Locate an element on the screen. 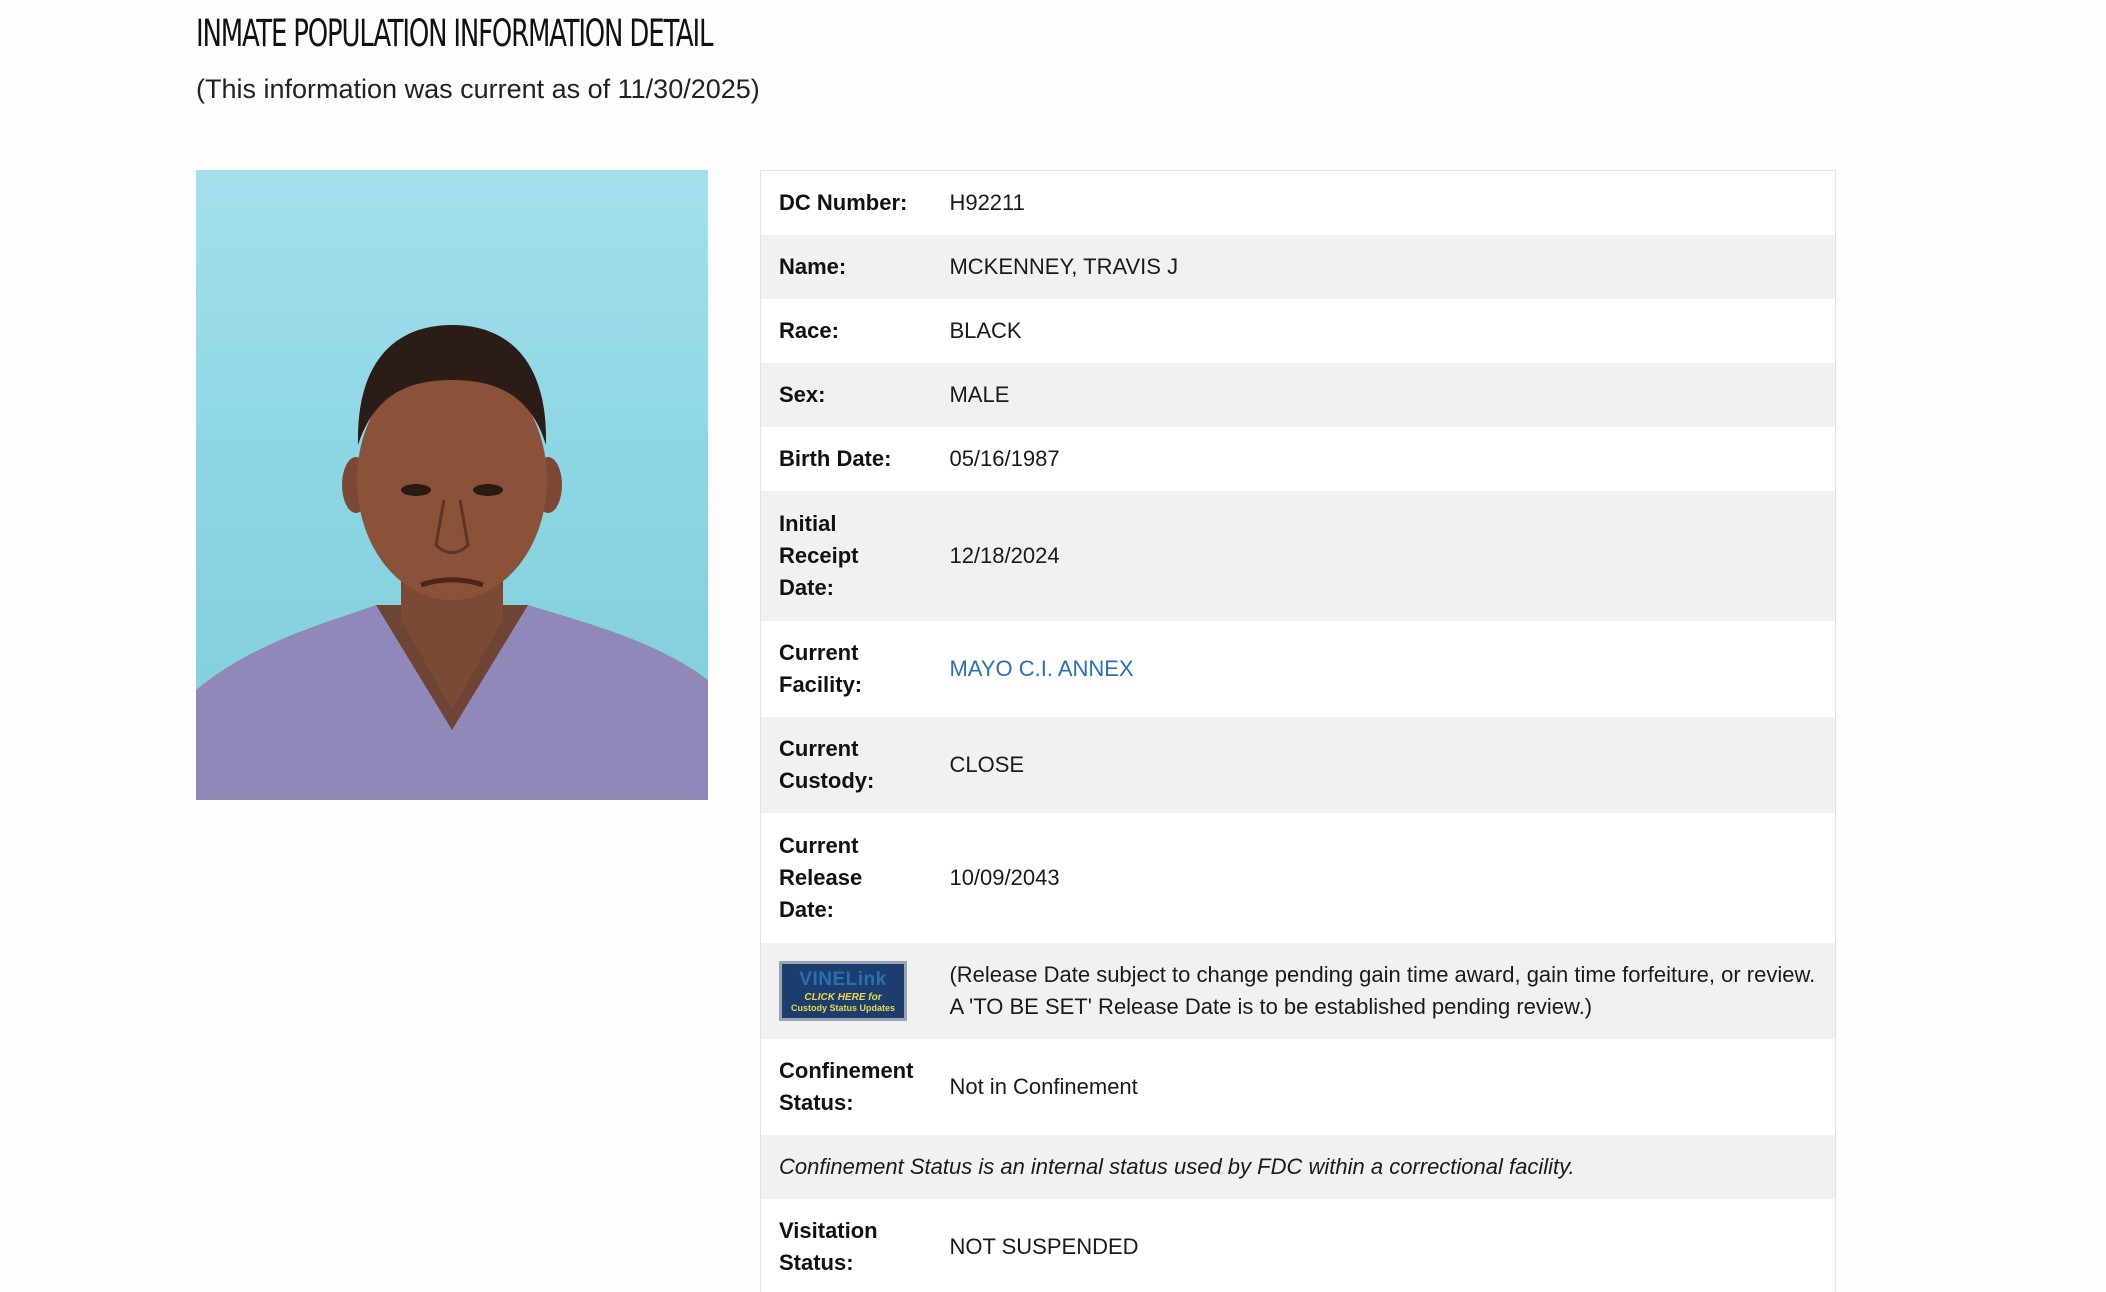 This screenshot has width=2106, height=1292. row-race: Race: BLACK is located at coordinates (1298, 330).